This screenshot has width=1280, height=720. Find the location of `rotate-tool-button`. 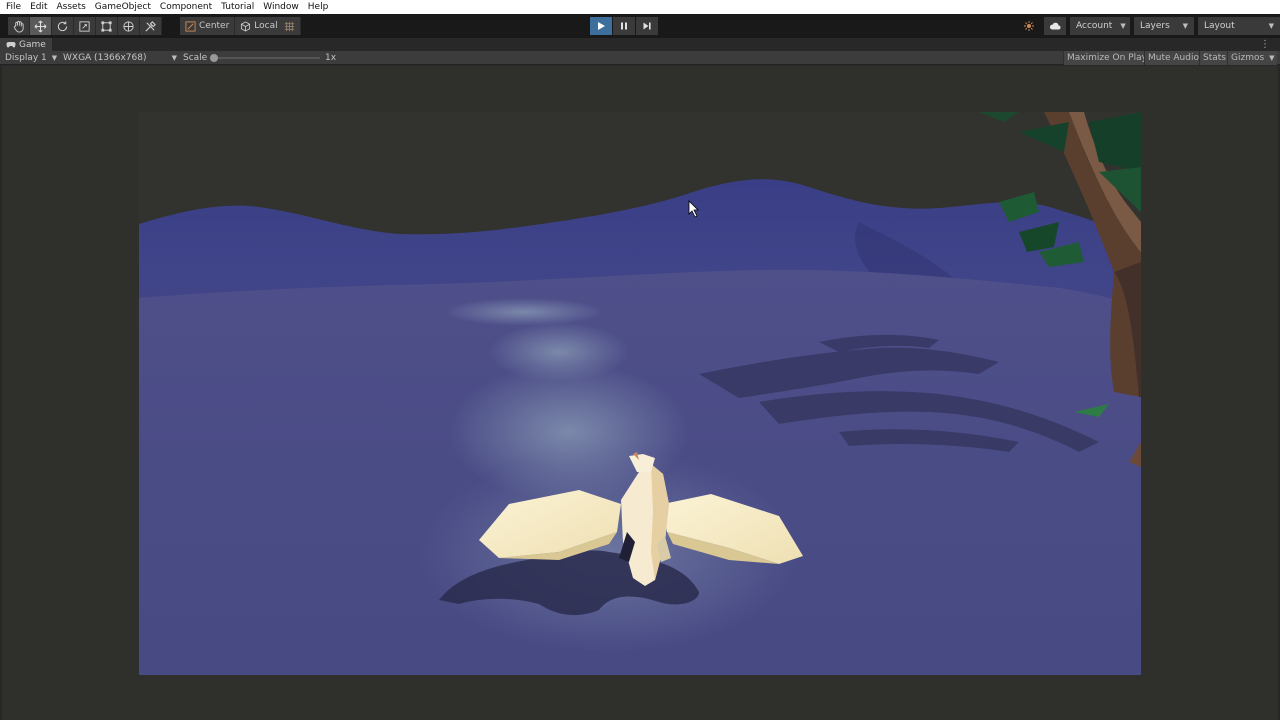

rotate-tool-button is located at coordinates (63, 26).